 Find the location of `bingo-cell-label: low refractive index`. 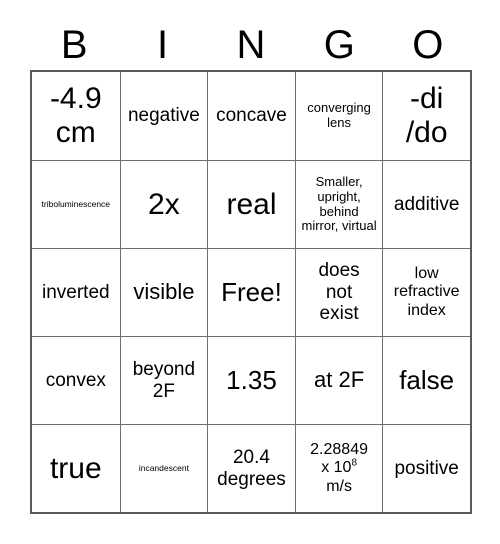

bingo-cell-label: low refractive index is located at coordinates (426, 292).